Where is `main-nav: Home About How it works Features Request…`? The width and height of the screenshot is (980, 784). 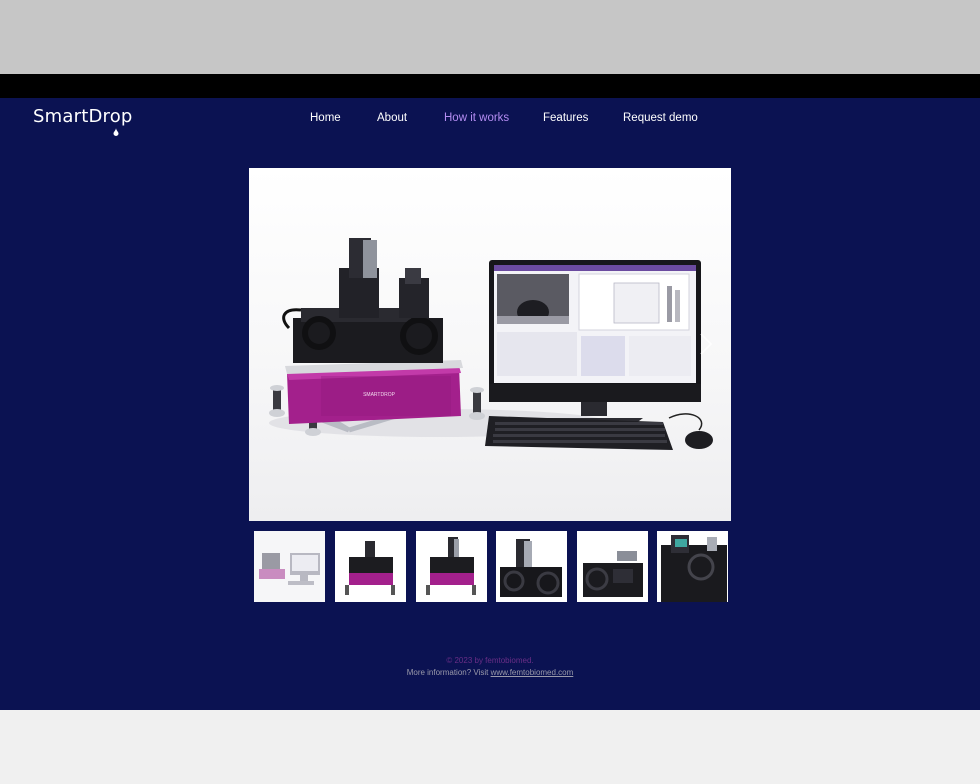 main-nav: Home About How it works Features Request… is located at coordinates (490, 122).